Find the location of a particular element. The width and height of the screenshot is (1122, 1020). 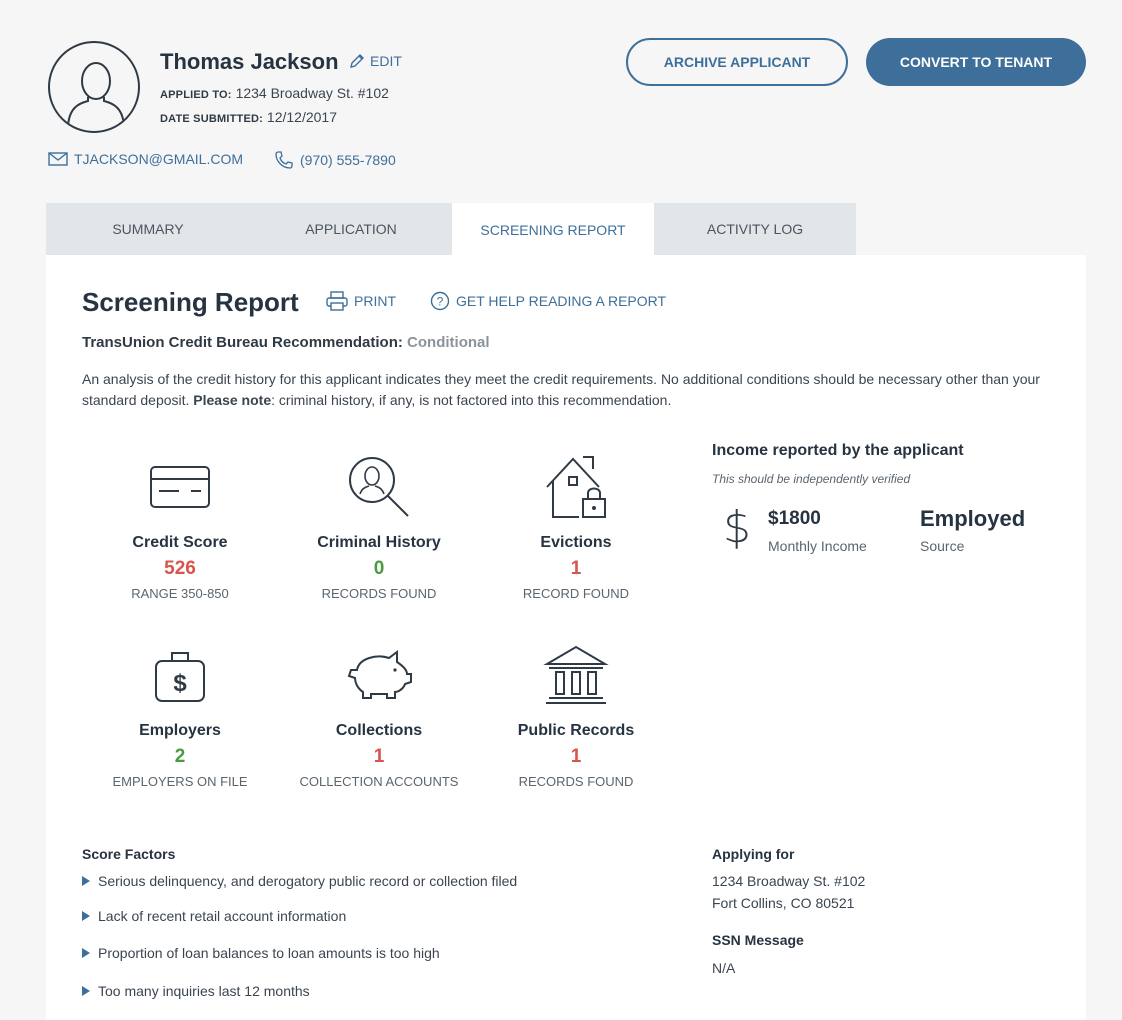

archive-applicant-button: ARCHIVE APPLICANT is located at coordinates (737, 62).